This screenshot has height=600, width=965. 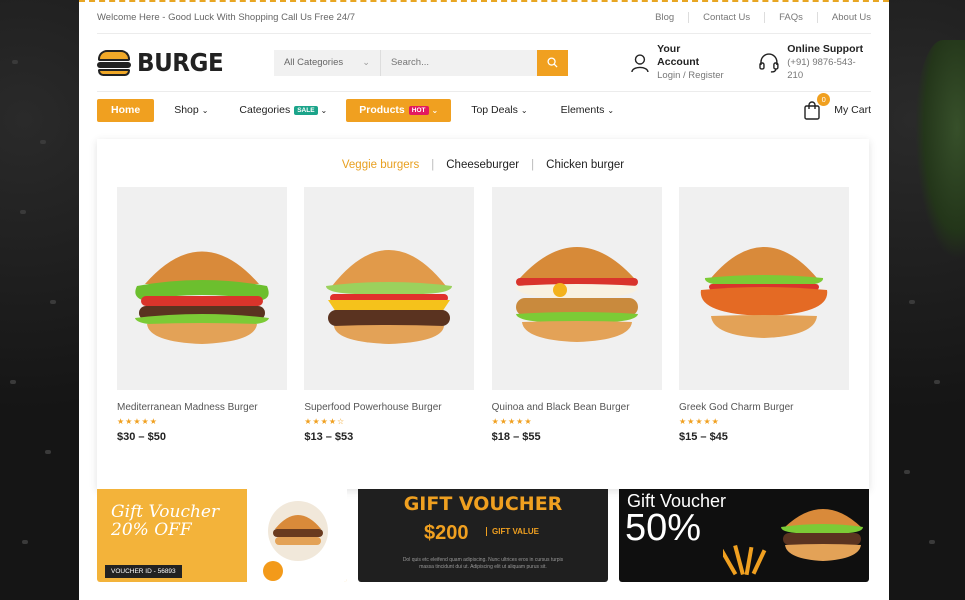 I want to click on search-icon, so click(x=552, y=62).